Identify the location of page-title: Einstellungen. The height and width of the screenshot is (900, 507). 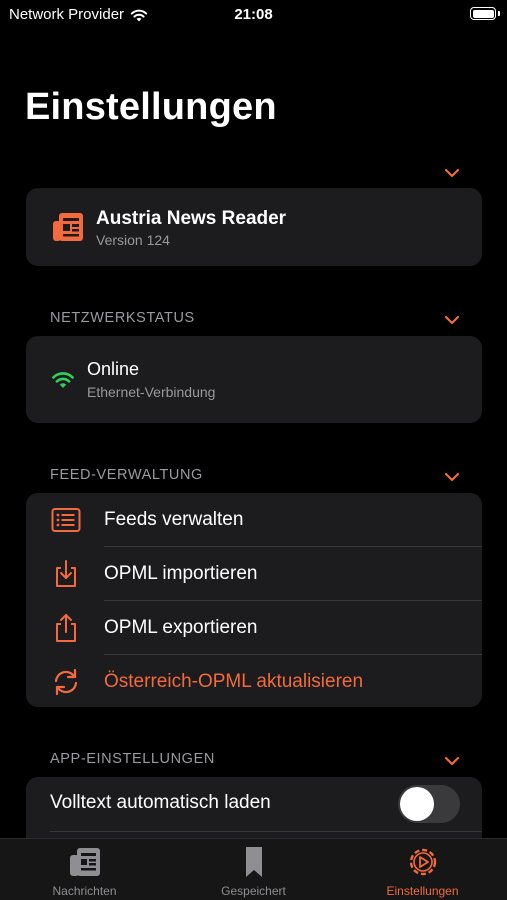
(151, 107).